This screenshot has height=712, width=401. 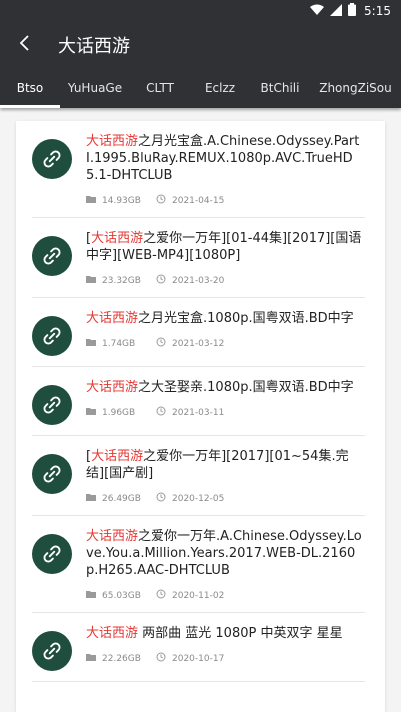 What do you see at coordinates (198, 595) in the screenshot?
I see `item-date: 2020-11-02` at bounding box center [198, 595].